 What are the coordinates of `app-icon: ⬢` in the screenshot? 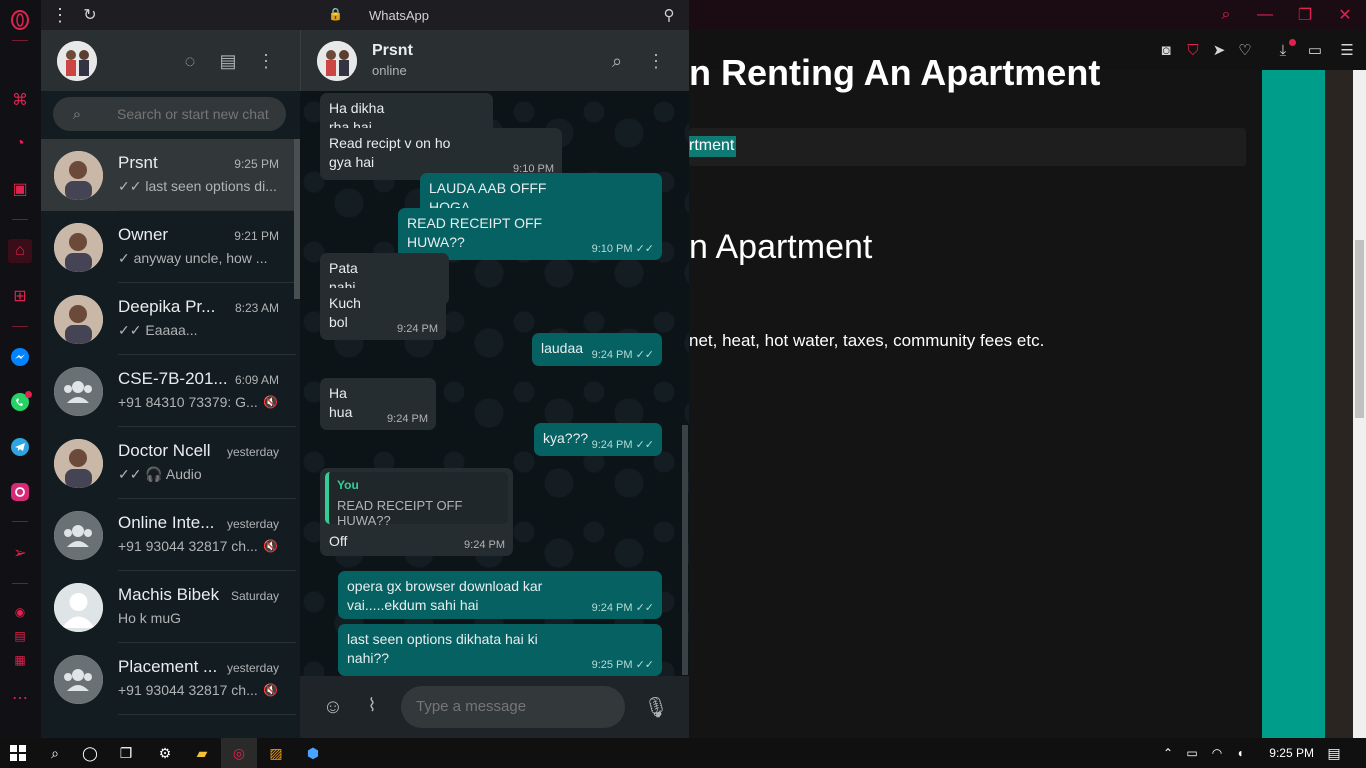 It's located at (313, 753).